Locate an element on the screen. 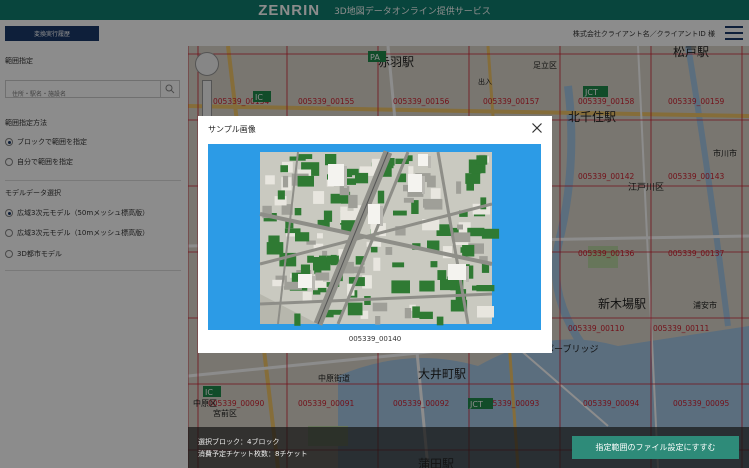  close-icon is located at coordinates (537, 128).